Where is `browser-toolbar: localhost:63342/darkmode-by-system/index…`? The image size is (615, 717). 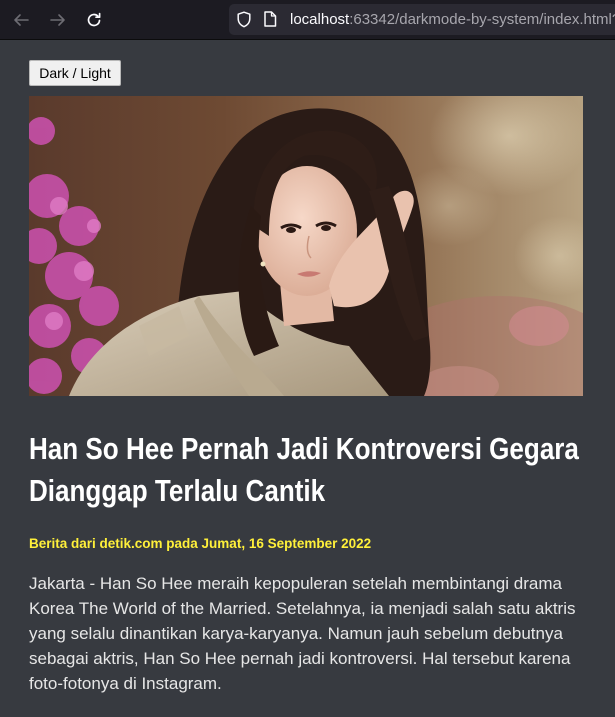
browser-toolbar: localhost:63342/darkmode-by-system/index… is located at coordinates (307, 20).